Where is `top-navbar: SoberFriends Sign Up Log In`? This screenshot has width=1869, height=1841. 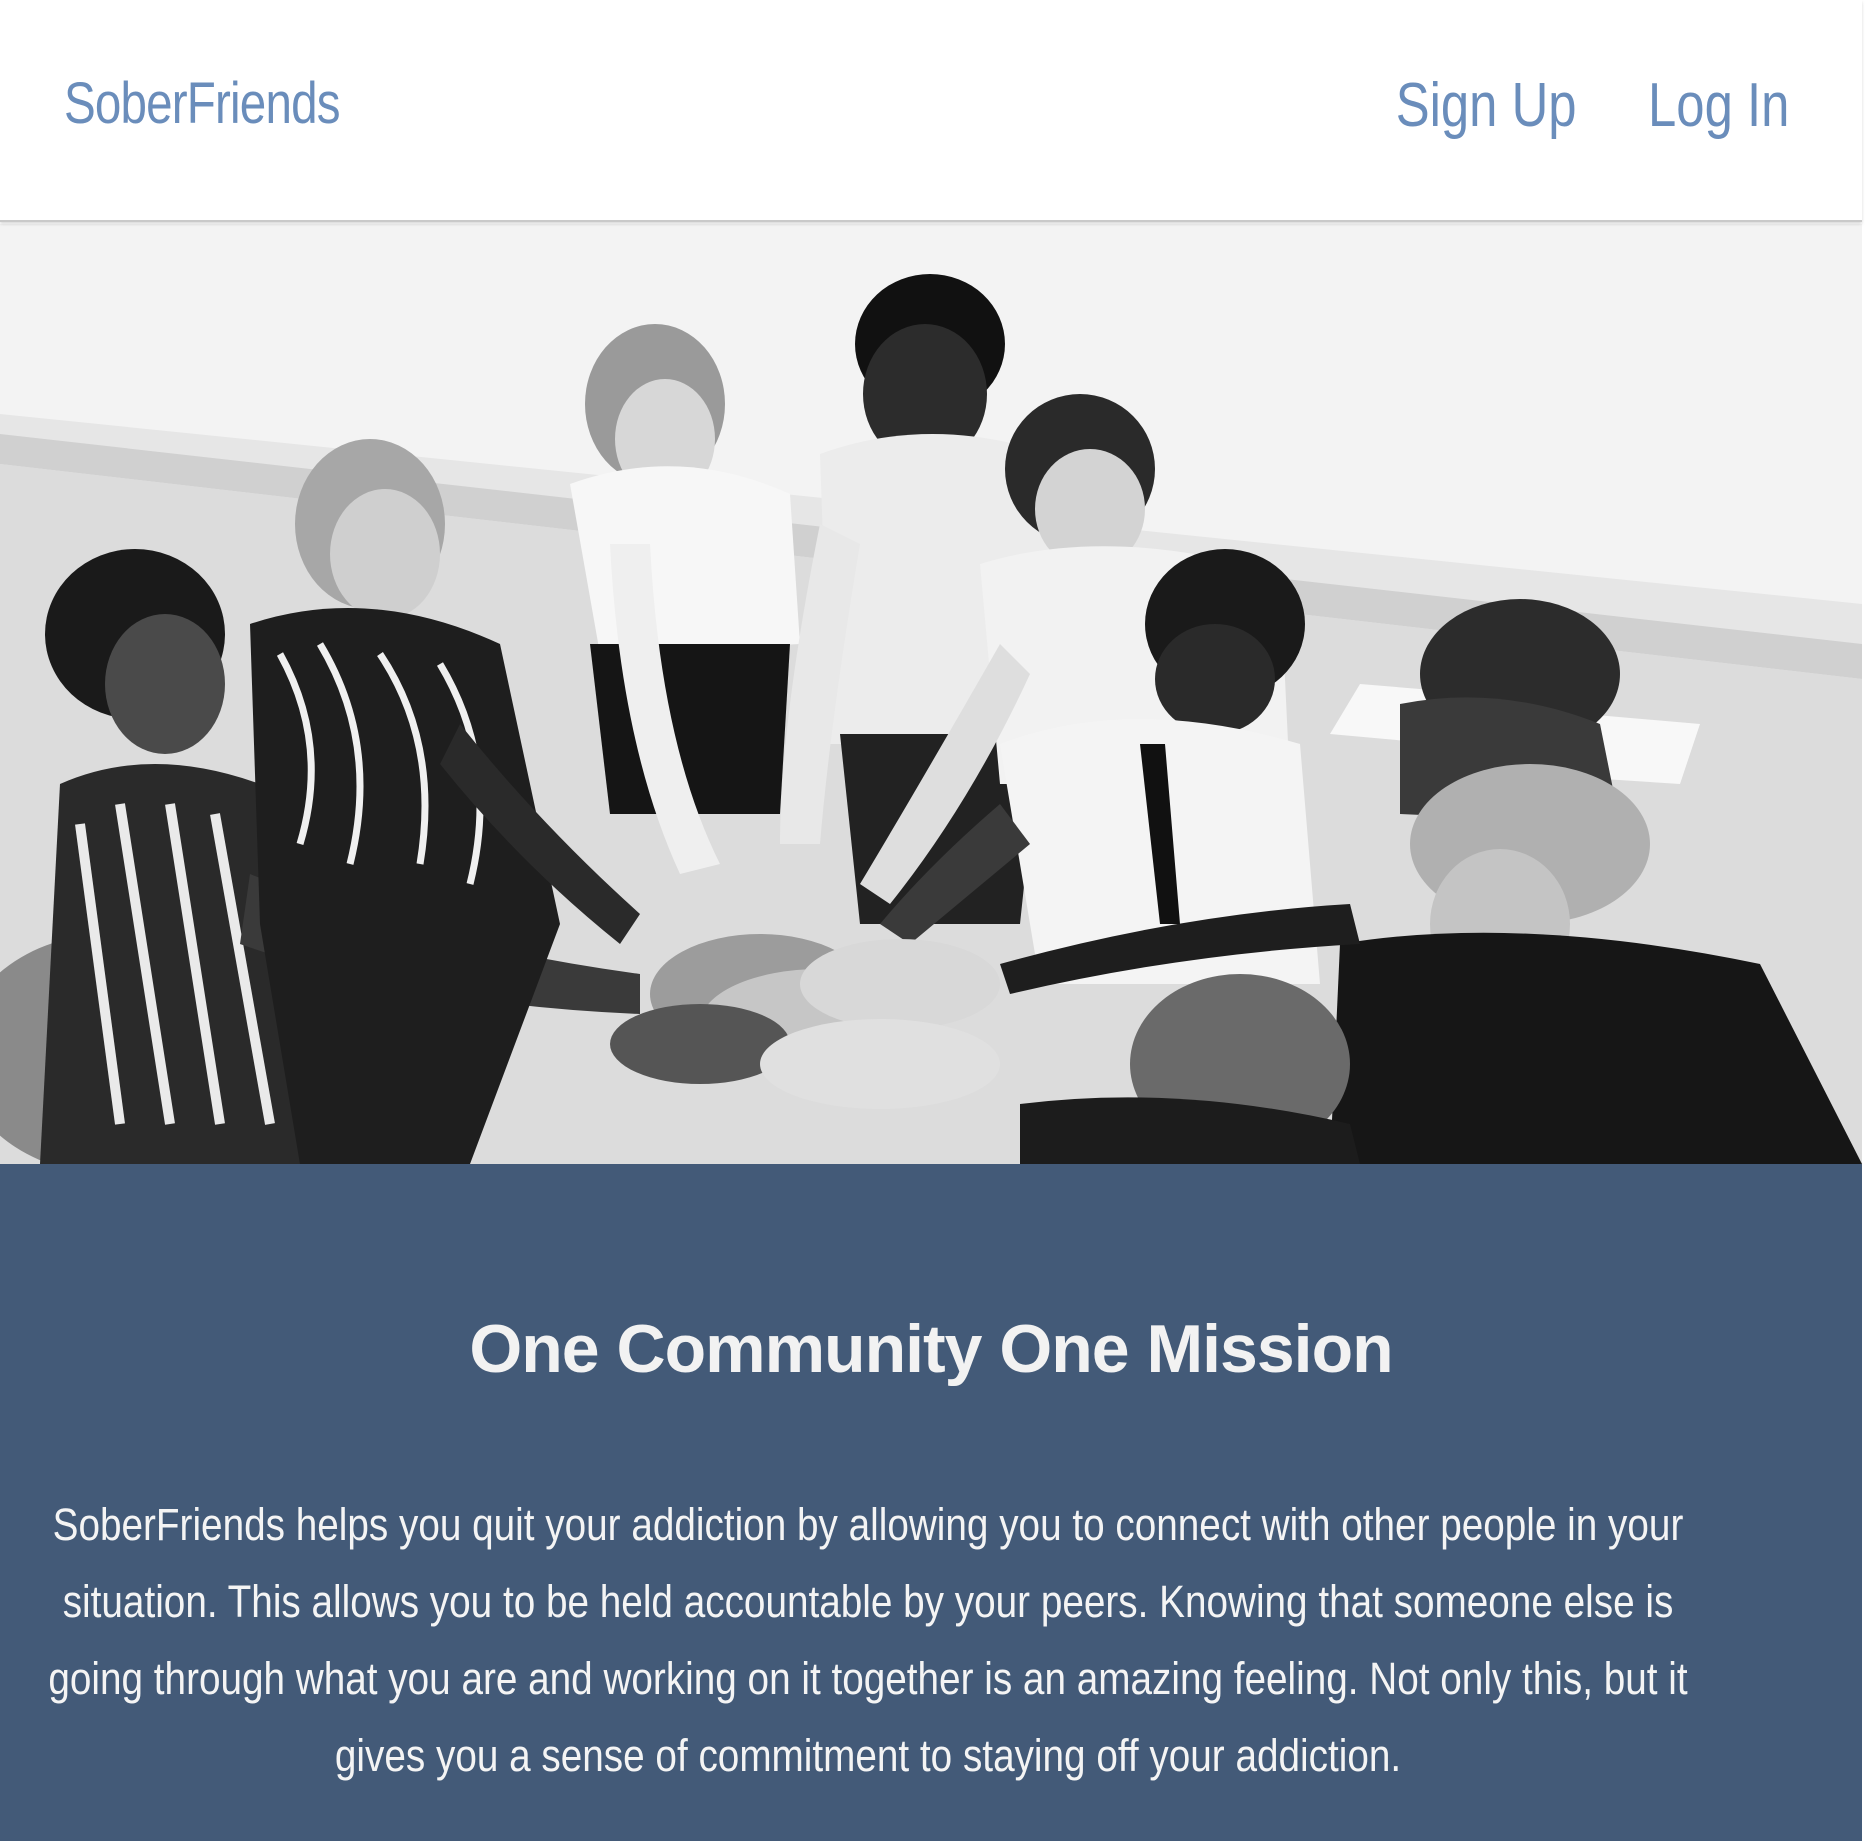
top-navbar: SoberFriends Sign Up Log In is located at coordinates (931, 111).